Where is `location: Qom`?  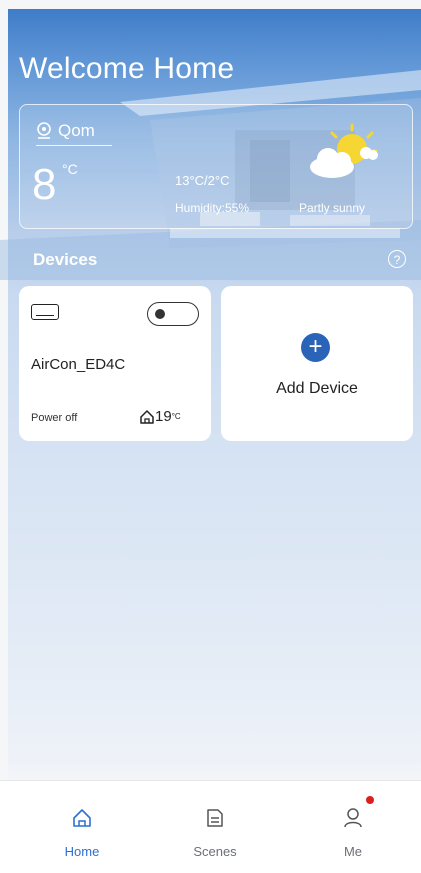
location: Qom is located at coordinates (74, 133).